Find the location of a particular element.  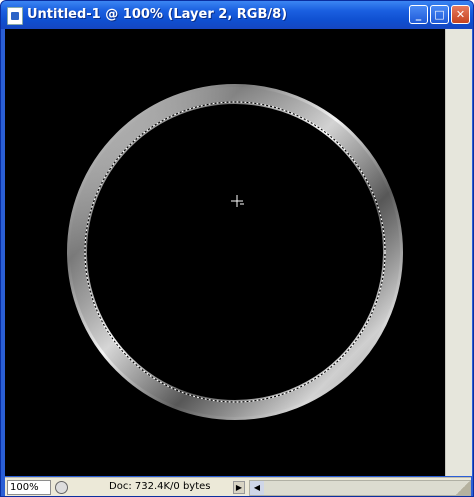

document-icon is located at coordinates (15, 16).